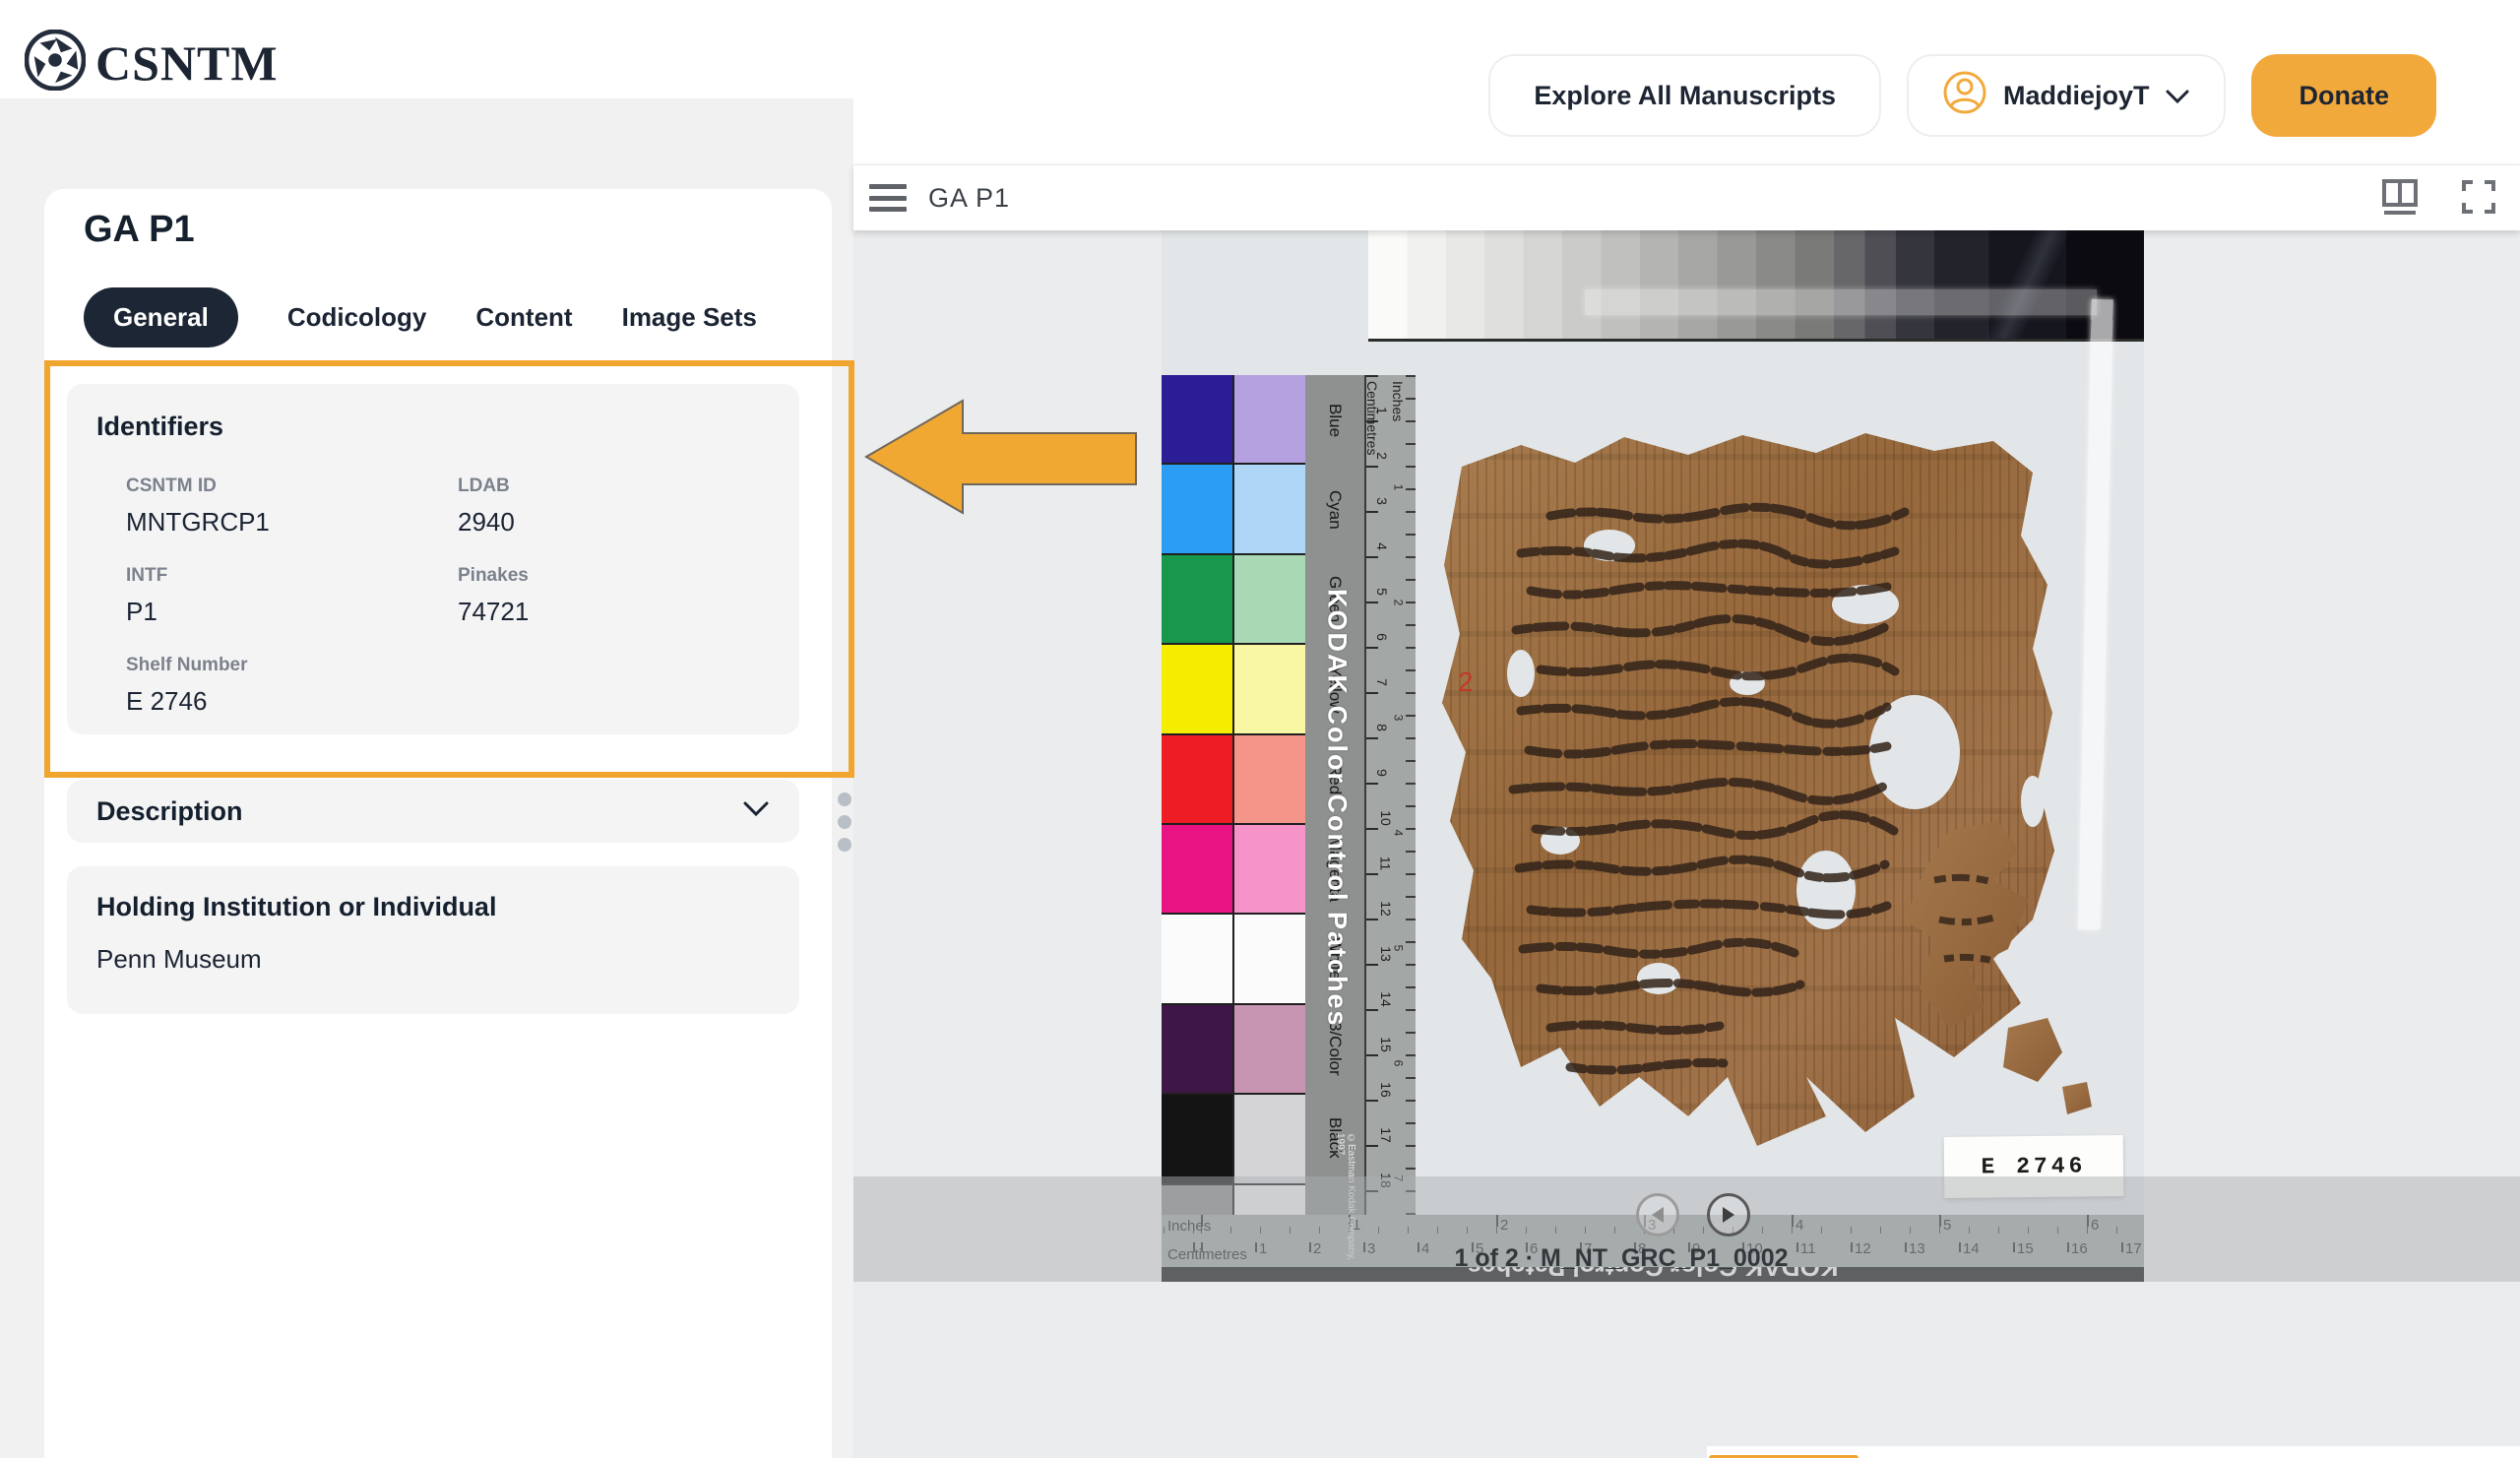 The width and height of the screenshot is (2520, 1458). I want to click on holding-institution-value: Penn Museum, so click(179, 959).